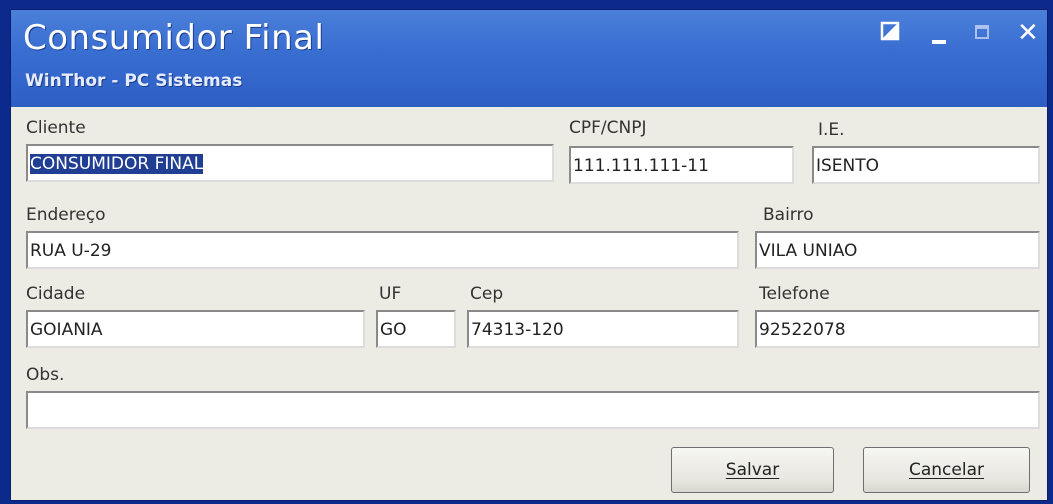 The width and height of the screenshot is (1053, 504). Describe the element at coordinates (487, 294) in the screenshot. I see `cep-label: Cep` at that location.